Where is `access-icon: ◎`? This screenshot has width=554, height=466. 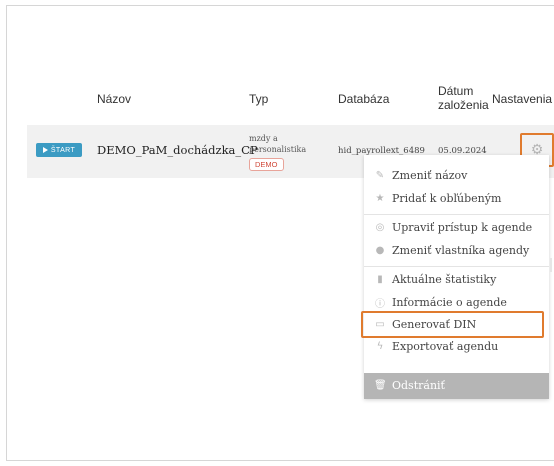 access-icon: ◎ is located at coordinates (380, 227).